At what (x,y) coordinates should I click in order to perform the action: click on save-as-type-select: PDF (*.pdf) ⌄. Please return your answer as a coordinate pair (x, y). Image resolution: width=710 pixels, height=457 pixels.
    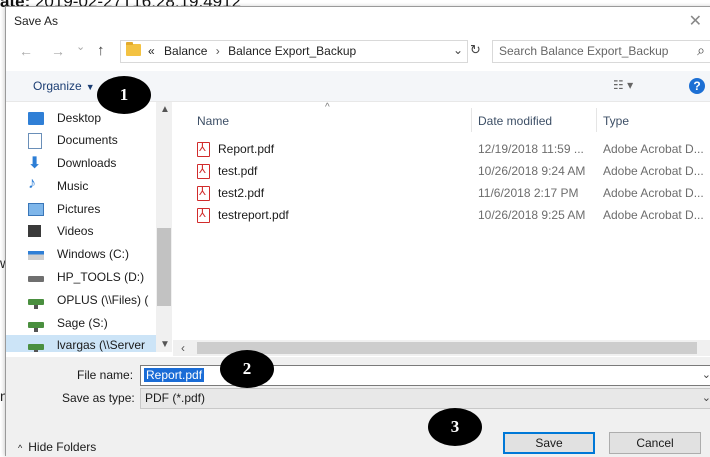
    Looking at the image, I should click on (425, 398).